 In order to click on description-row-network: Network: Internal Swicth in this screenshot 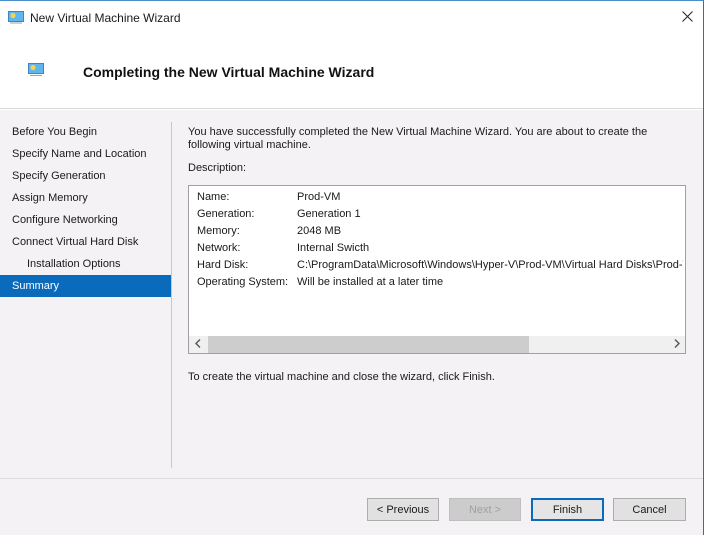, I will do `click(440, 248)`.